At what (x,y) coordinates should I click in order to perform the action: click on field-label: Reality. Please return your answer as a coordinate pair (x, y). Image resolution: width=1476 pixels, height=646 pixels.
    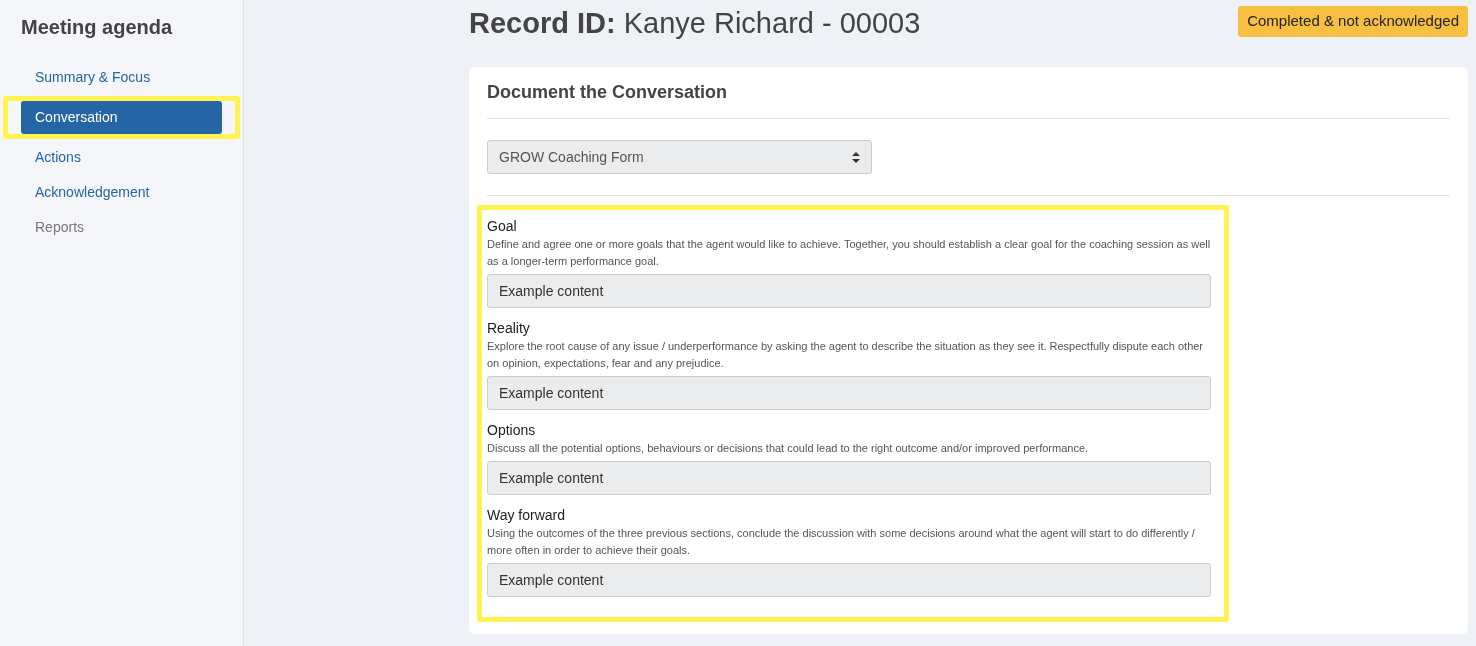
    Looking at the image, I should click on (509, 328).